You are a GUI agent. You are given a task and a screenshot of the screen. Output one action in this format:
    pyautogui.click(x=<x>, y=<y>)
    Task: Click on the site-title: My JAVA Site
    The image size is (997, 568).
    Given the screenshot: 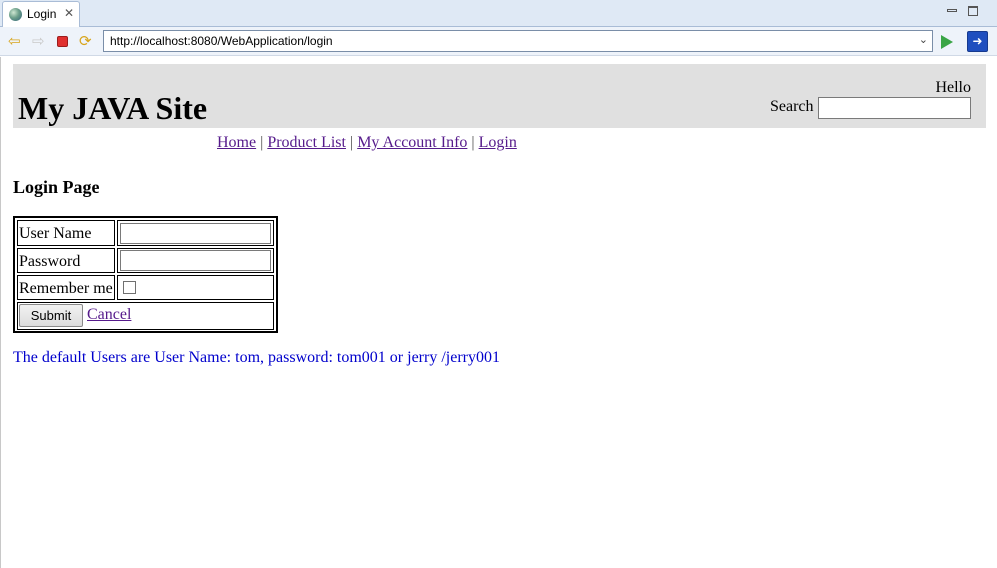 What is the action you would take?
    pyautogui.click(x=113, y=108)
    